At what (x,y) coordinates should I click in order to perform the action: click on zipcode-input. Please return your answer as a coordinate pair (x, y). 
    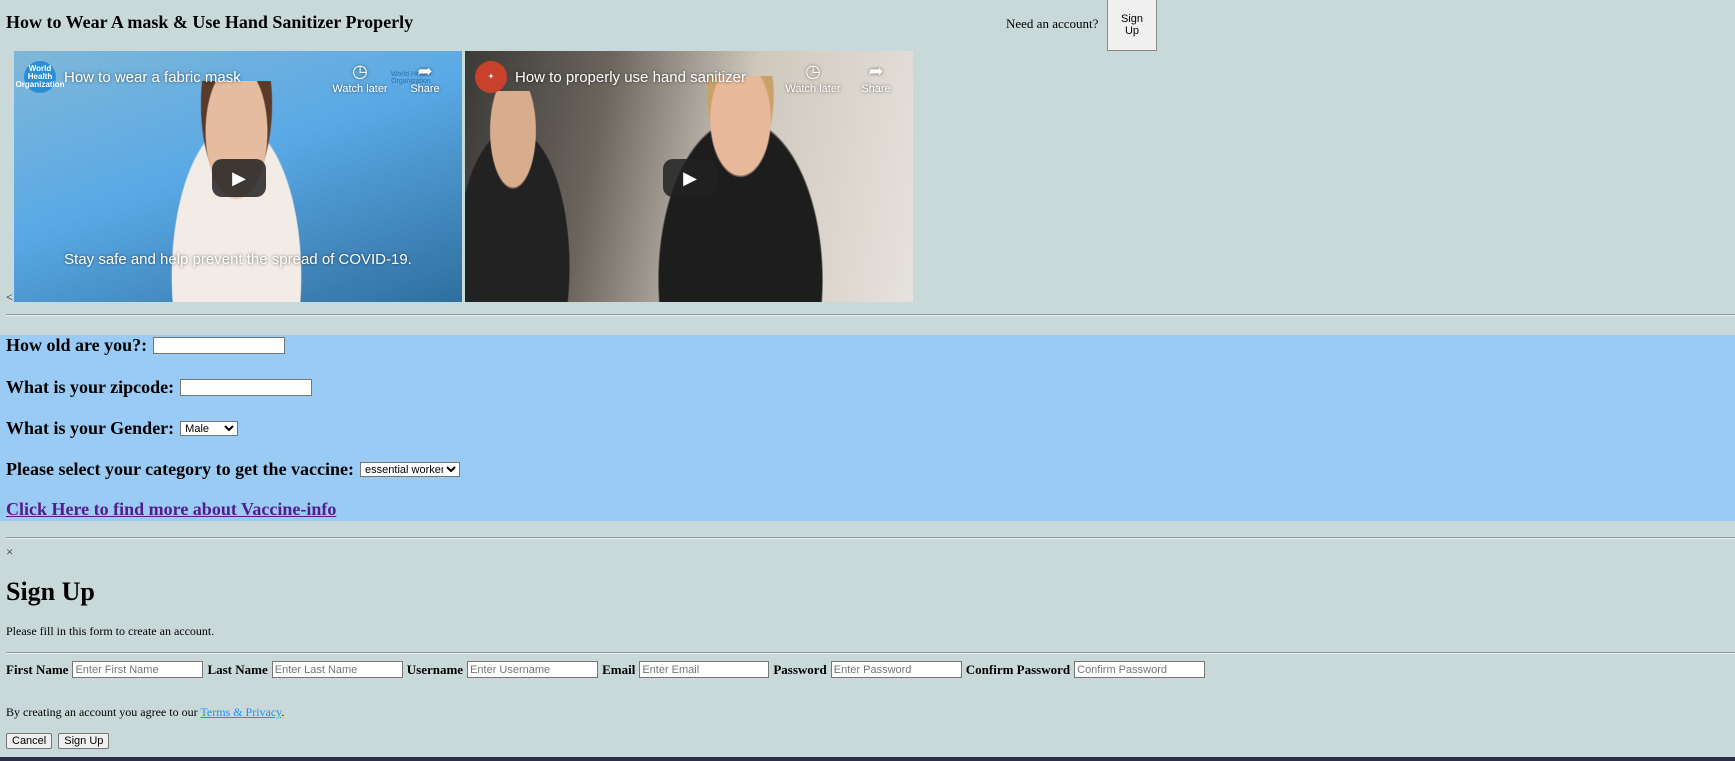
    Looking at the image, I should click on (246, 387).